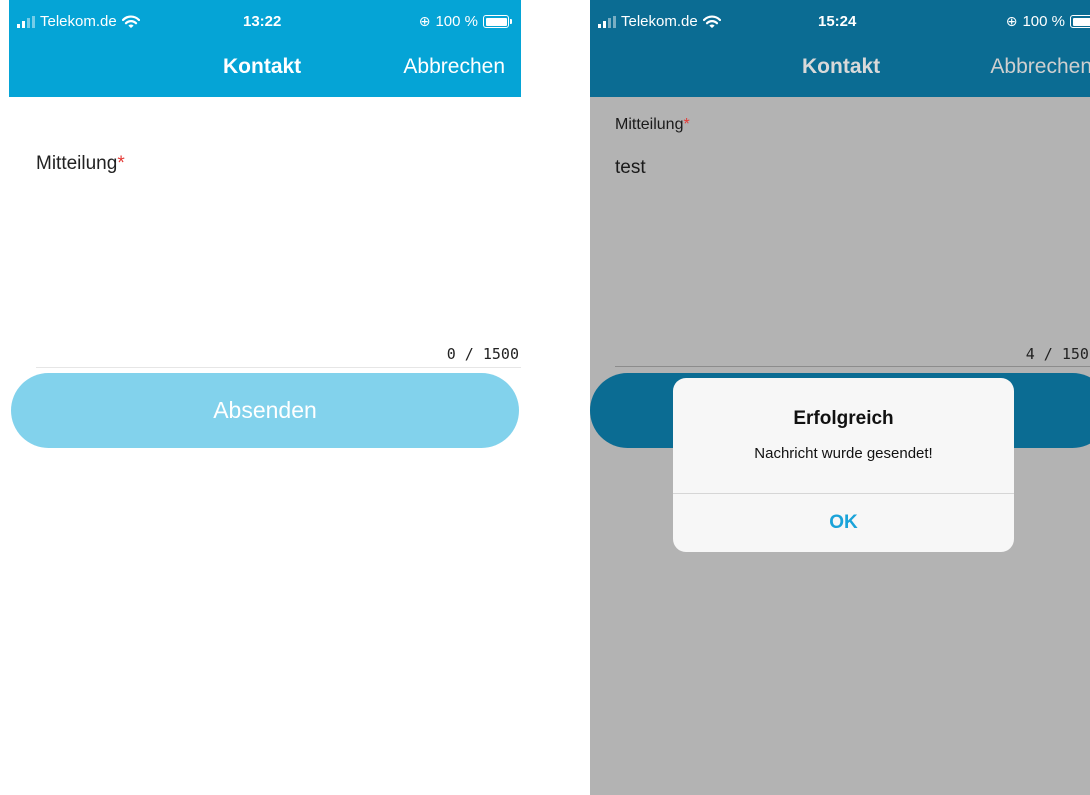 This screenshot has width=1090, height=795. I want to click on alert-title: Erfolgreich, so click(843, 418).